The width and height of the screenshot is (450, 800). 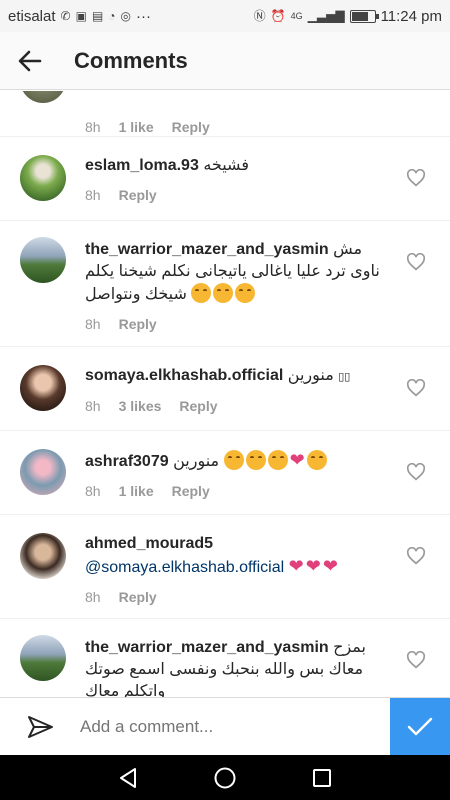 I want to click on post-comment-button, so click(x=420, y=727).